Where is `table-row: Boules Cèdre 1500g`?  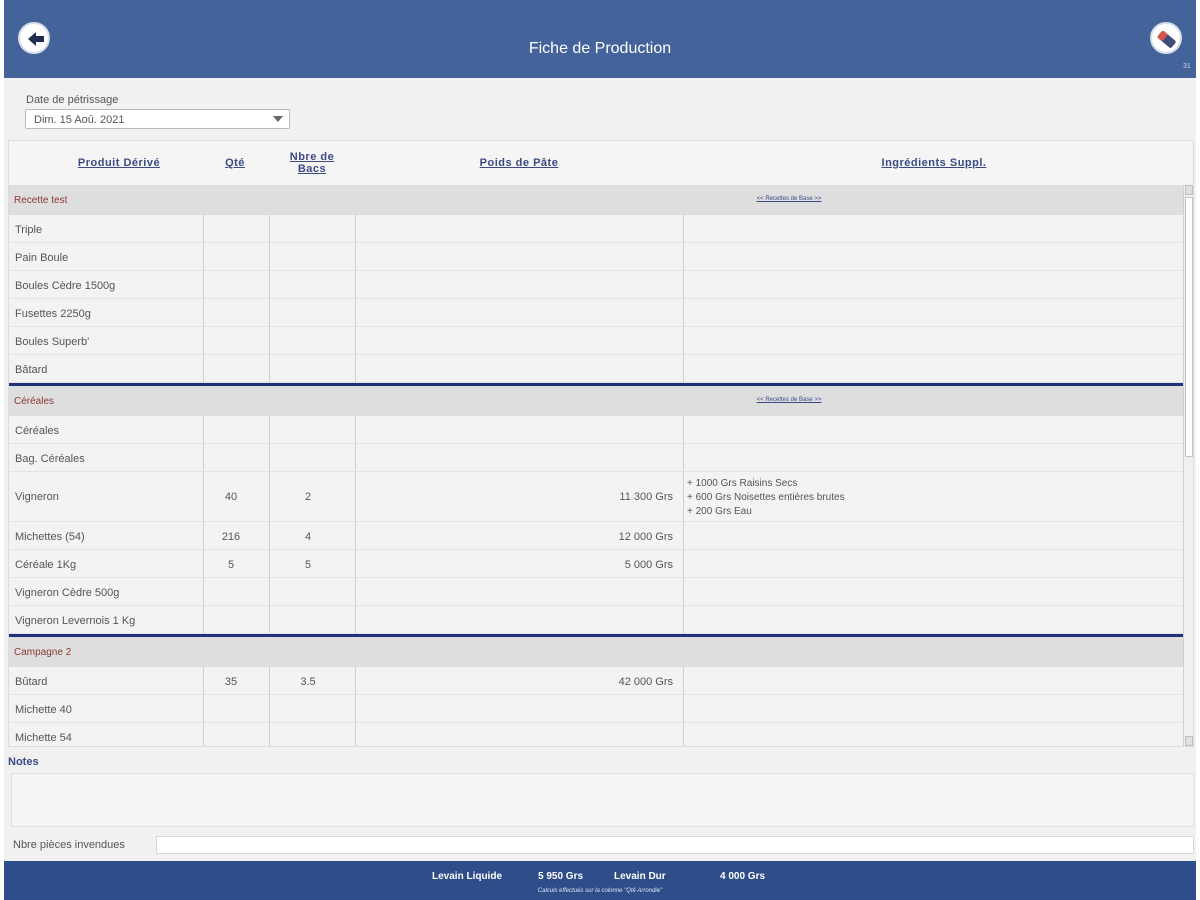
table-row: Boules Cèdre 1500g is located at coordinates (596, 285).